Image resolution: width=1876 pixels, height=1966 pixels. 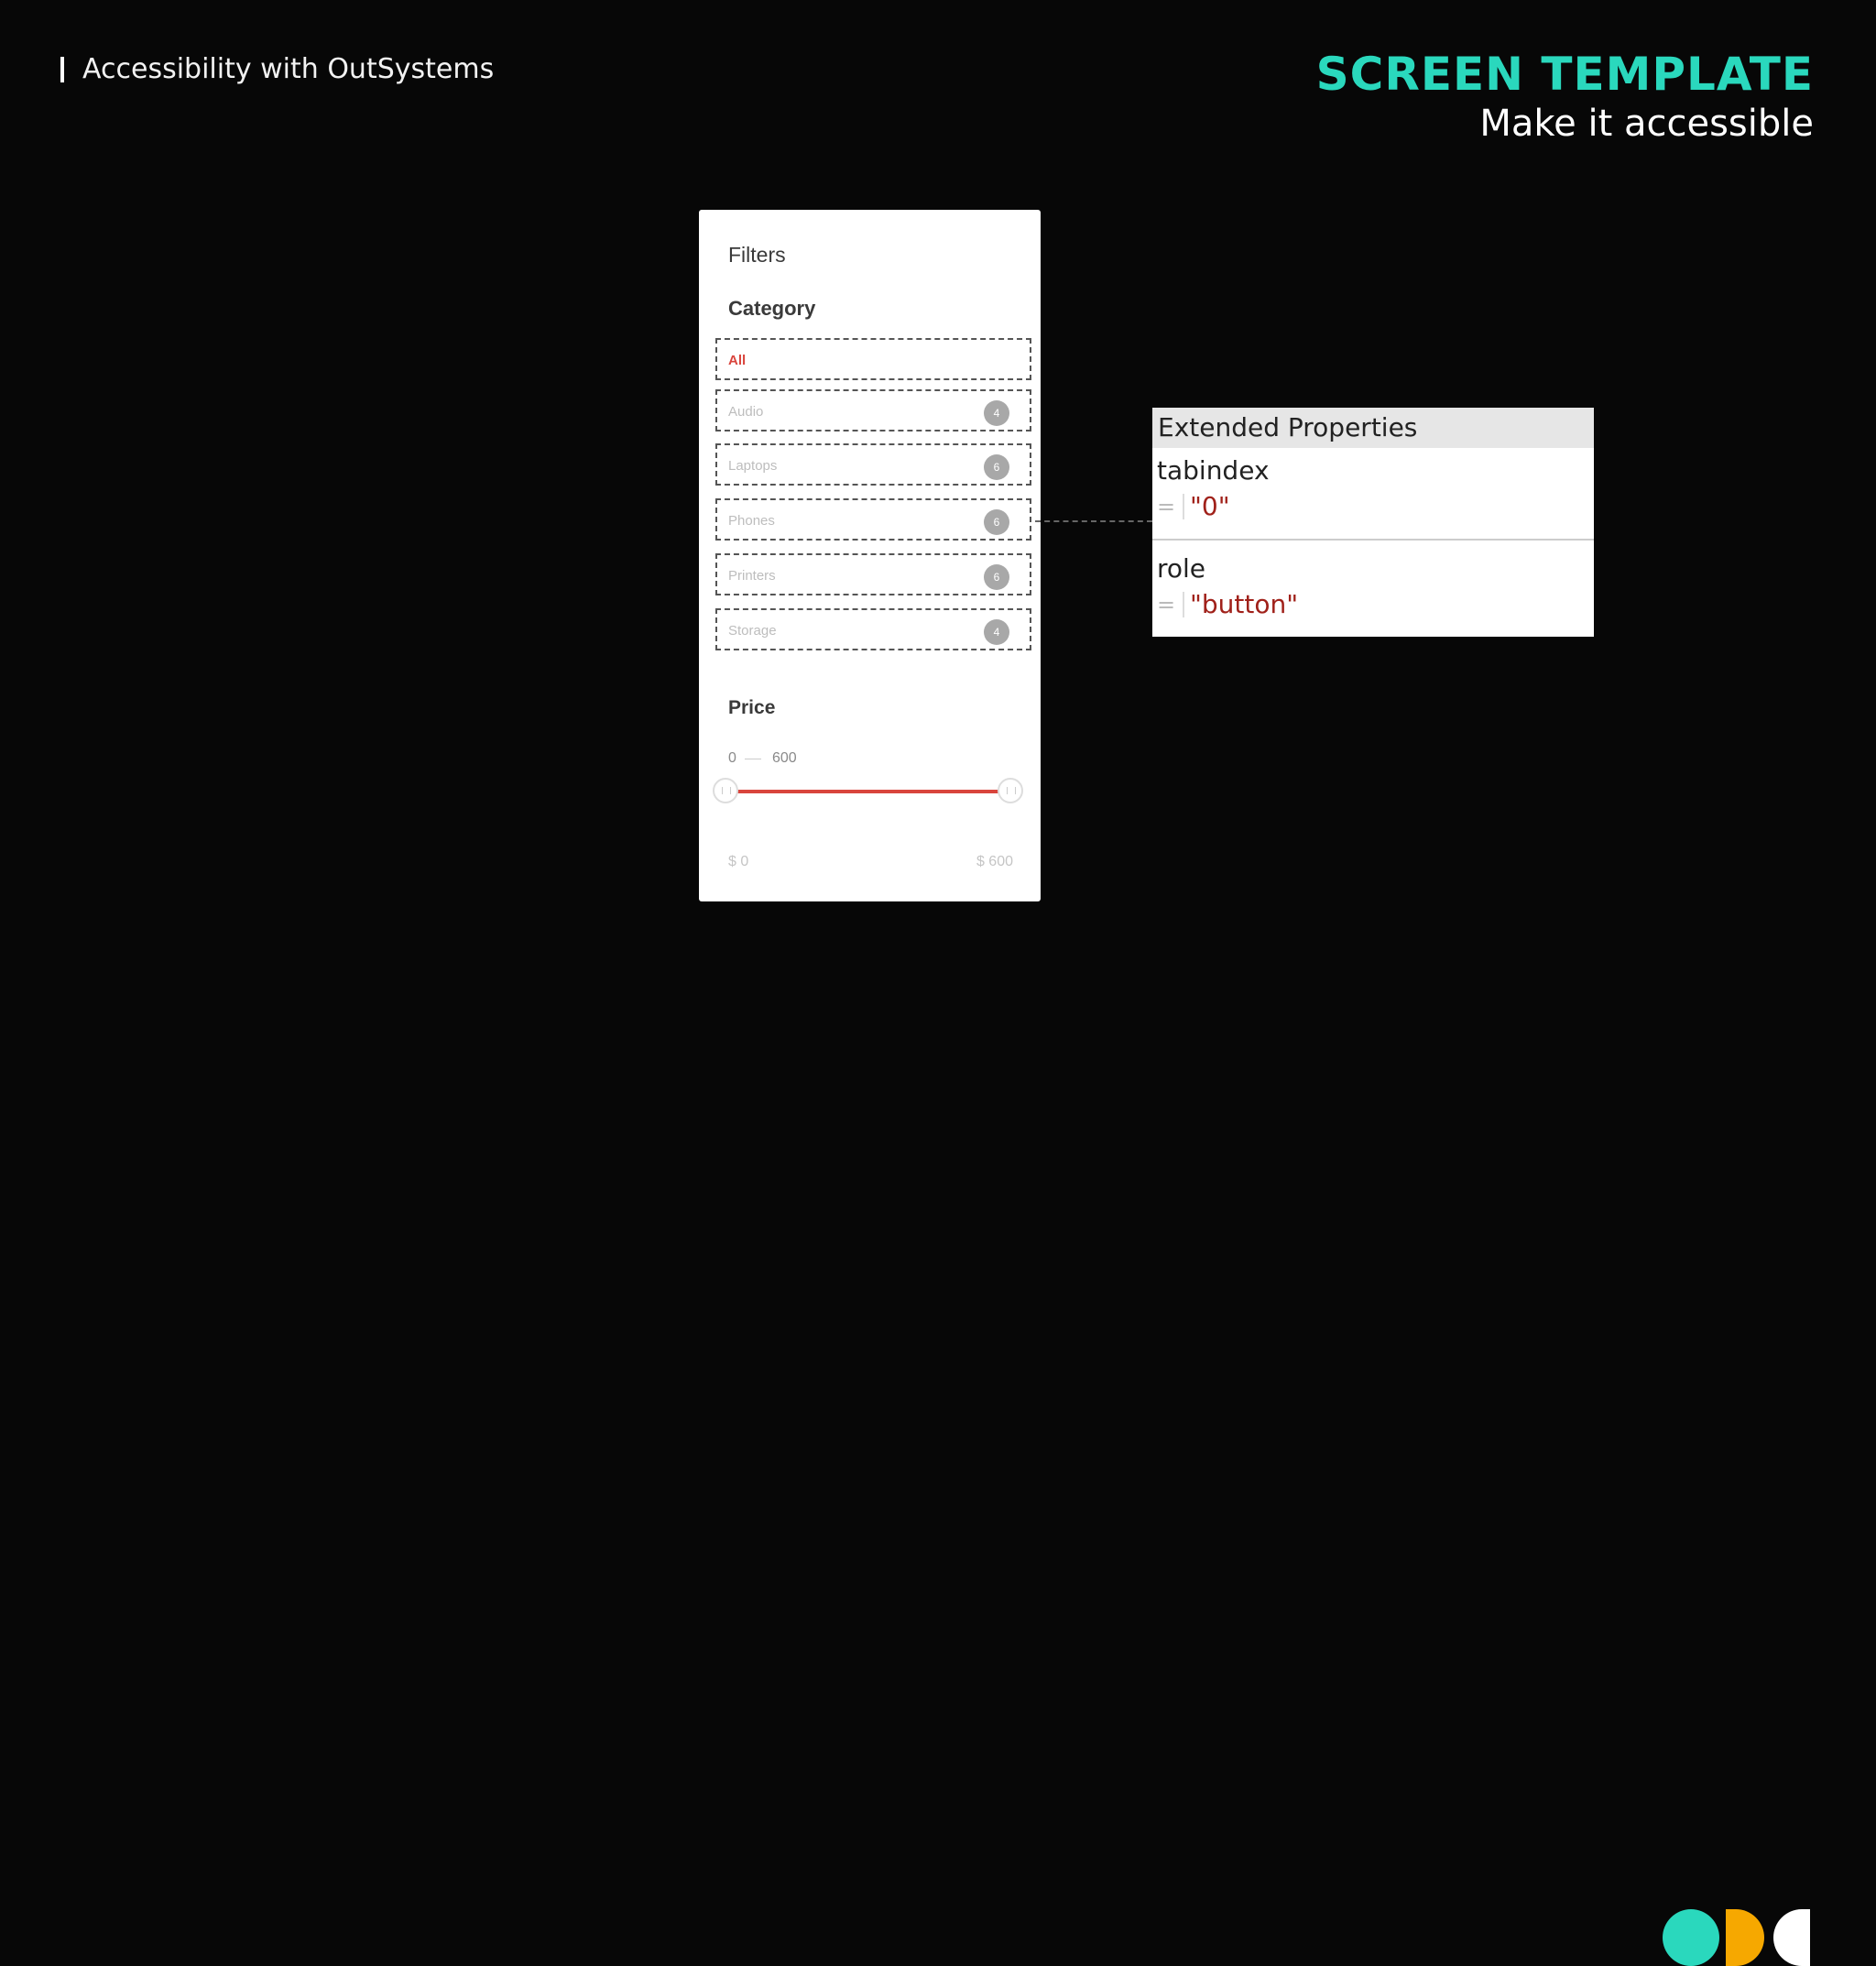 What do you see at coordinates (871, 791) in the screenshot?
I see `price-slider-track` at bounding box center [871, 791].